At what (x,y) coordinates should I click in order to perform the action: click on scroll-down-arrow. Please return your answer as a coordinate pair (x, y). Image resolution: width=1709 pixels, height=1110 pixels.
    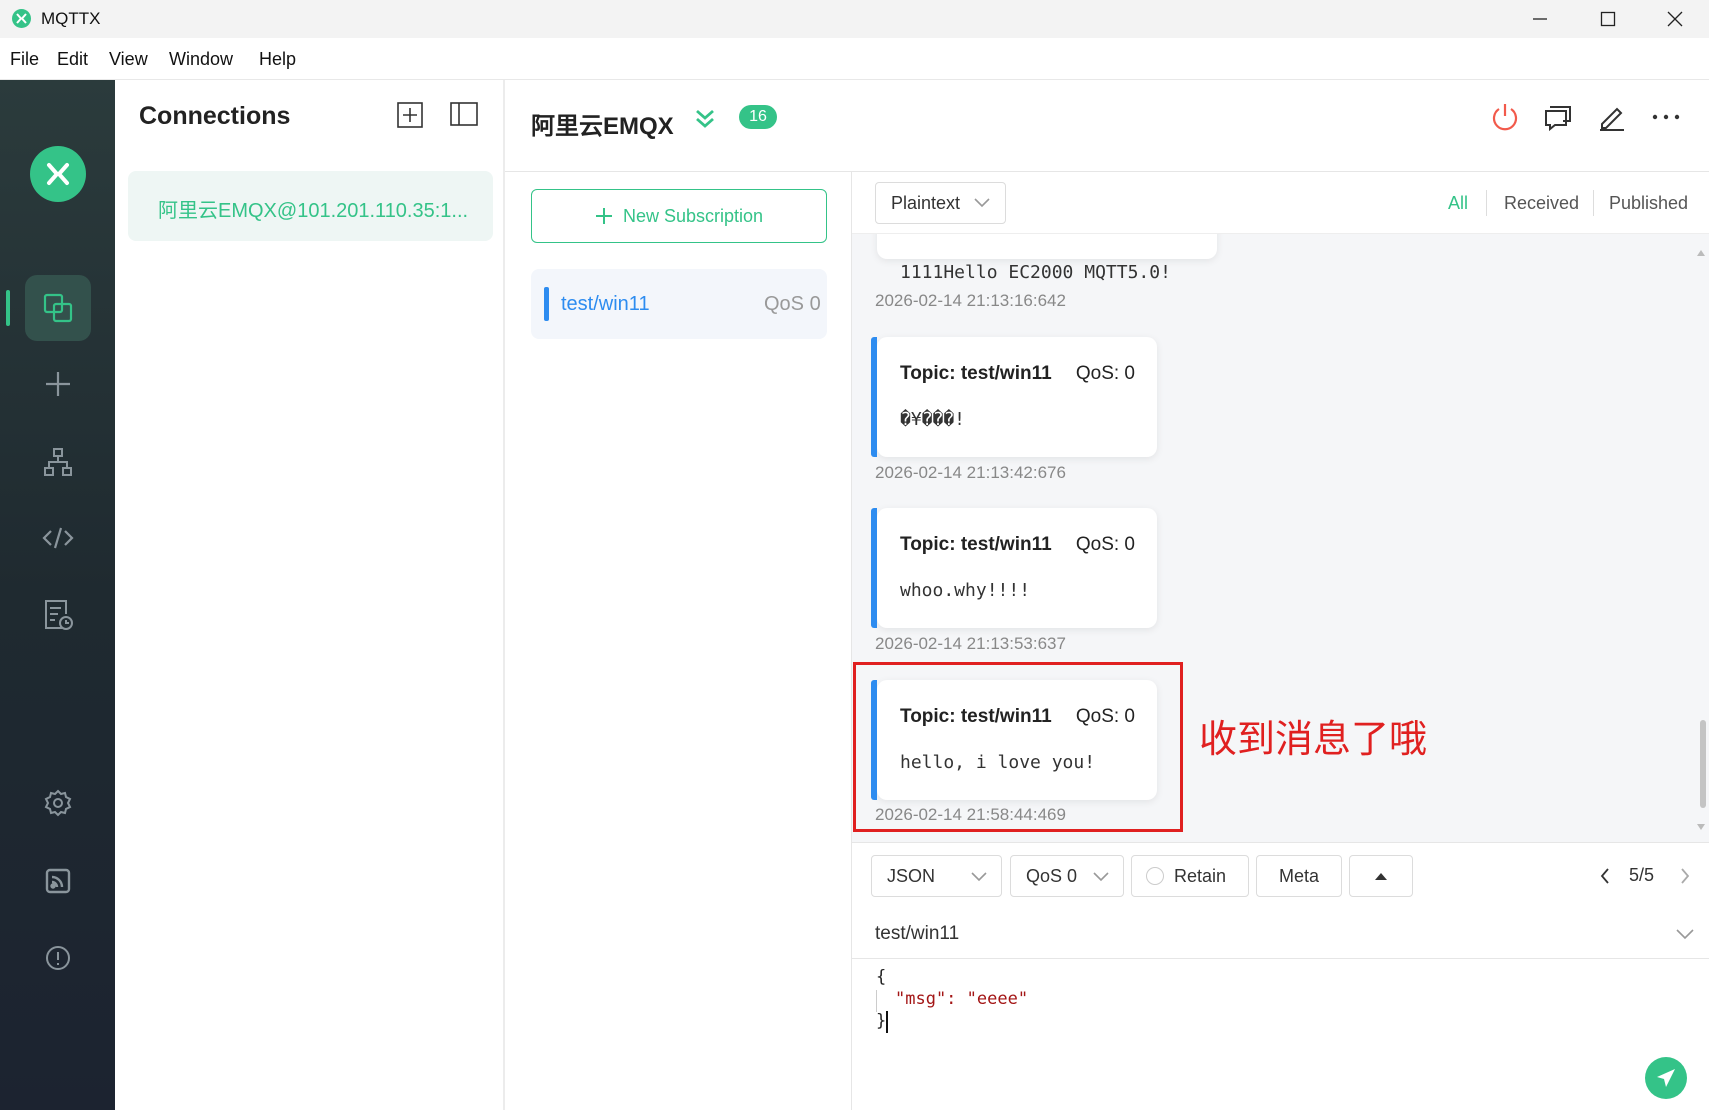
    Looking at the image, I should click on (1701, 827).